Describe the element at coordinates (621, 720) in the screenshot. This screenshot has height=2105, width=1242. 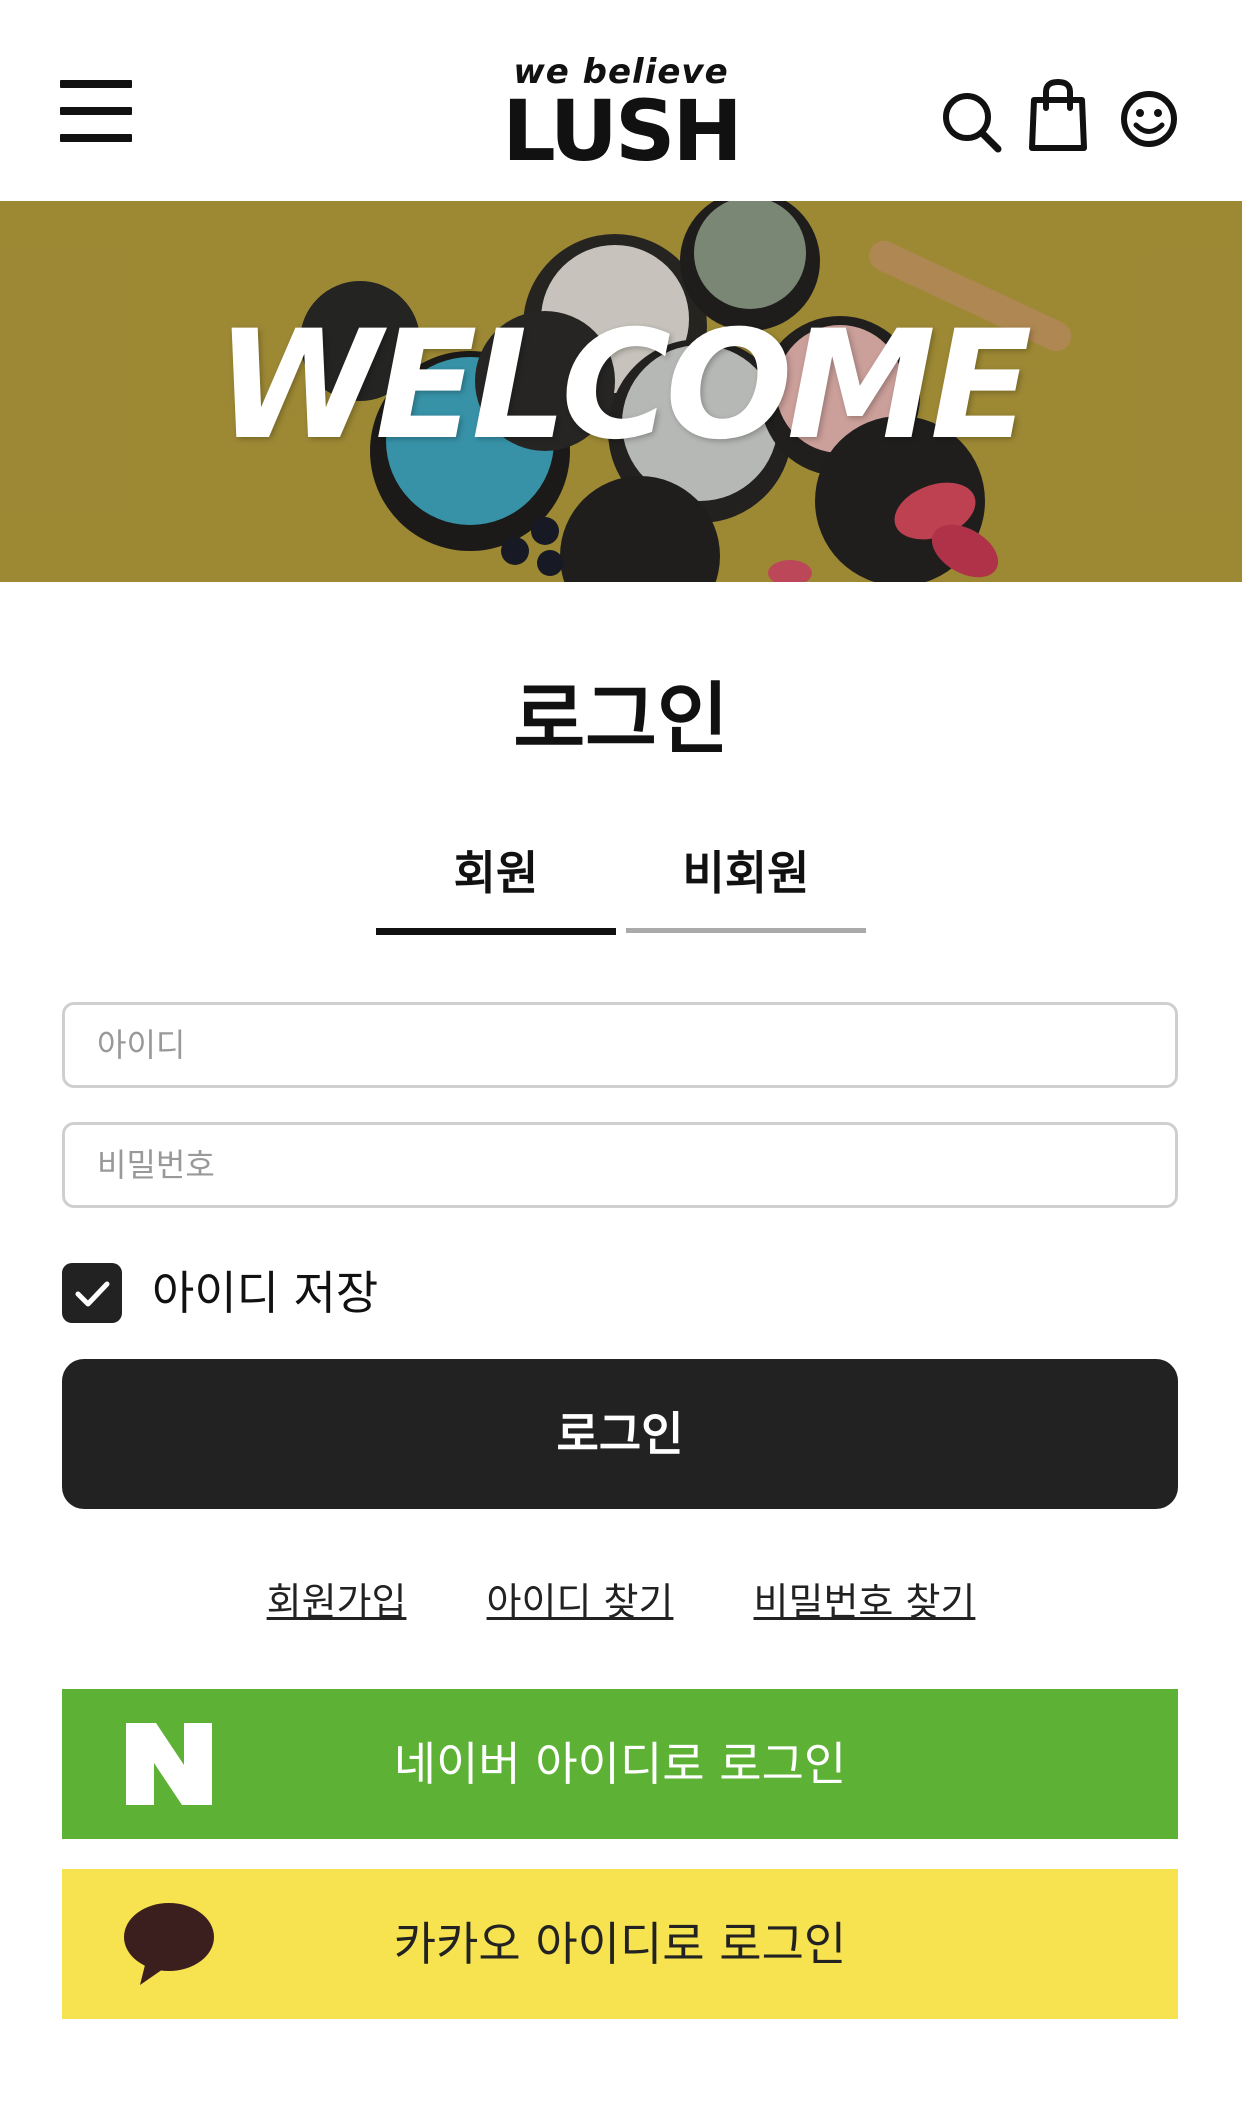
I see `page-title: 로그인` at that location.